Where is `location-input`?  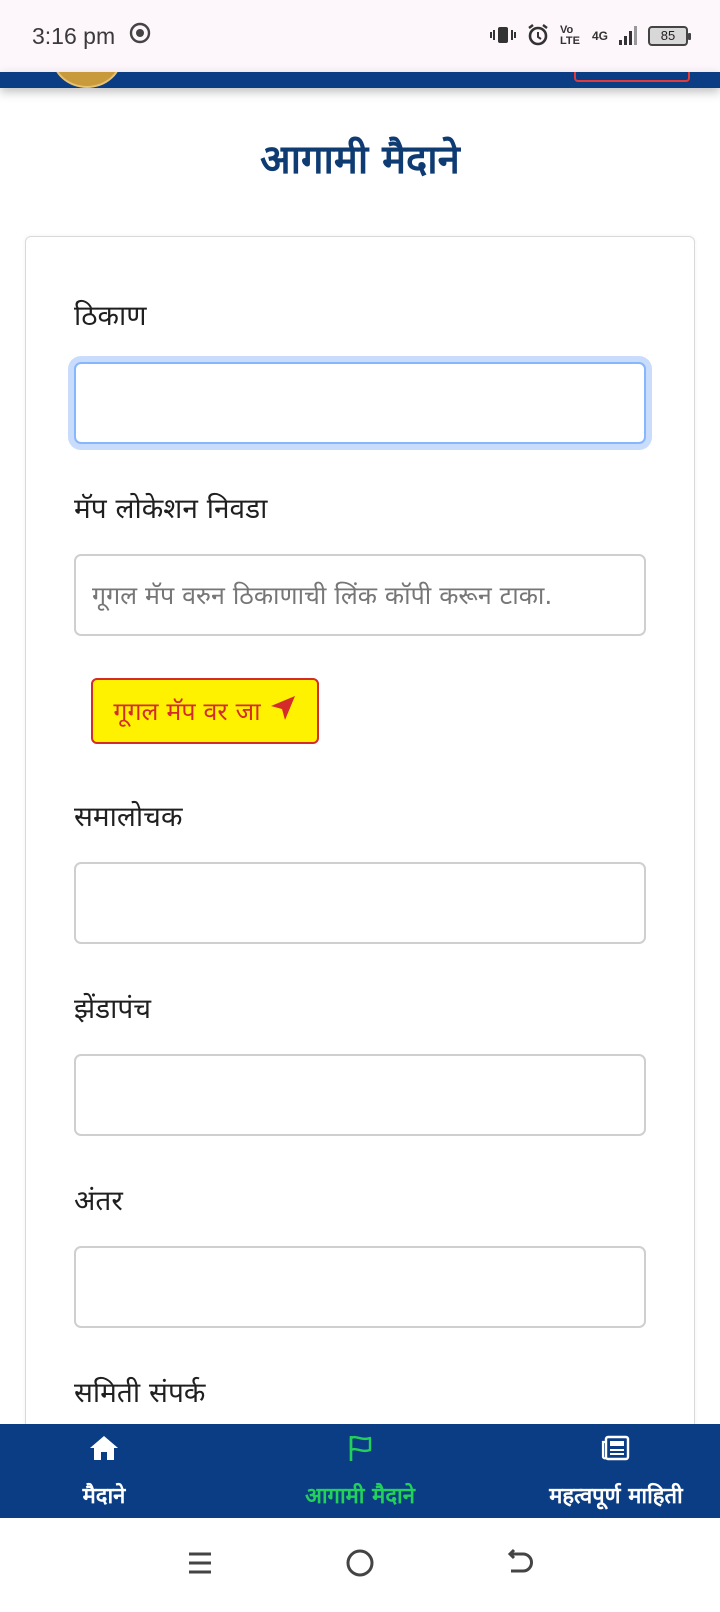
location-input is located at coordinates (360, 403).